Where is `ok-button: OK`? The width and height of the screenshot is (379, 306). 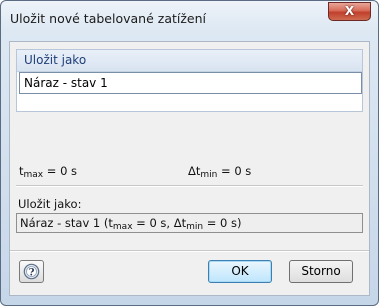 ok-button: OK is located at coordinates (240, 271).